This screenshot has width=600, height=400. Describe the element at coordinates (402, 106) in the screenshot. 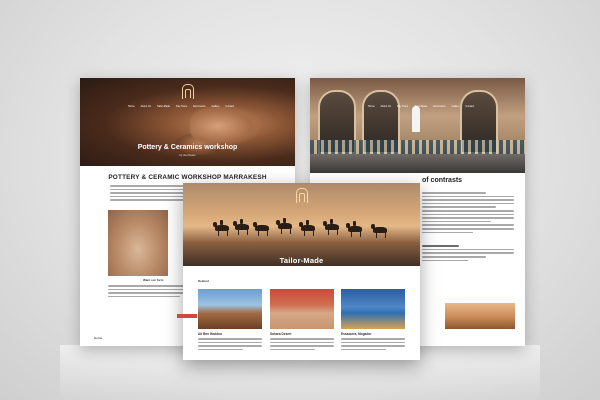

I see `right-nav-daytours: Day Tours` at that location.